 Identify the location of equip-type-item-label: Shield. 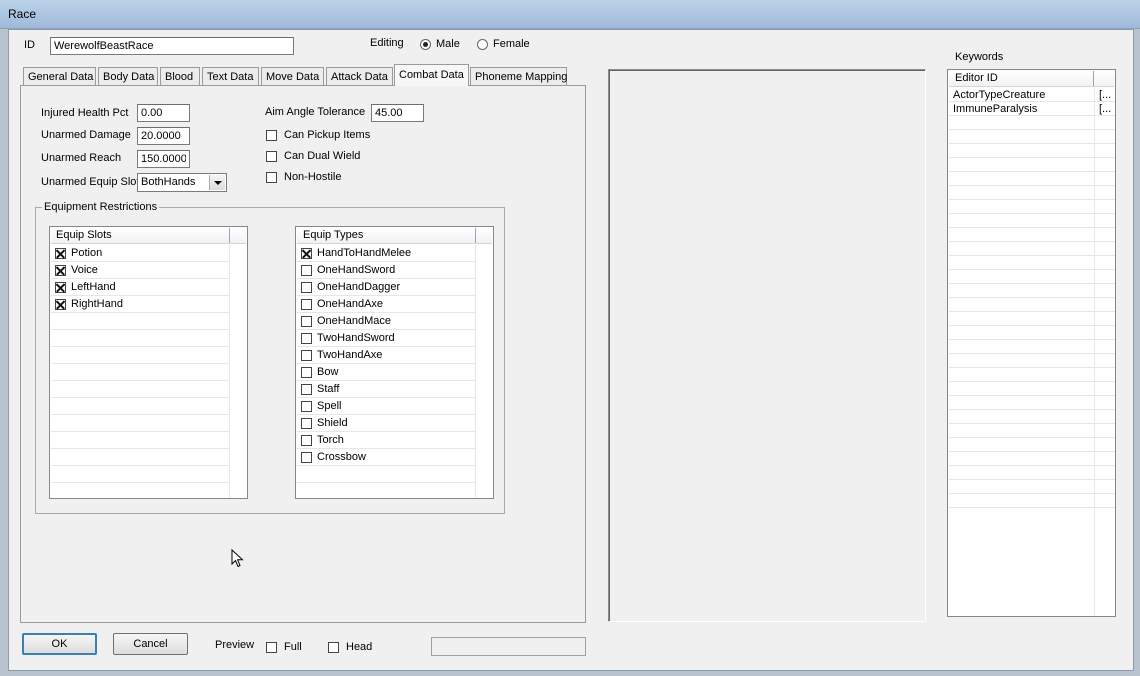
(332, 423).